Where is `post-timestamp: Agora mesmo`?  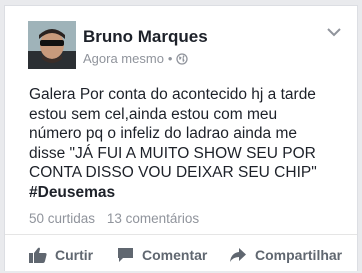
post-timestamp: Agora mesmo is located at coordinates (123, 58).